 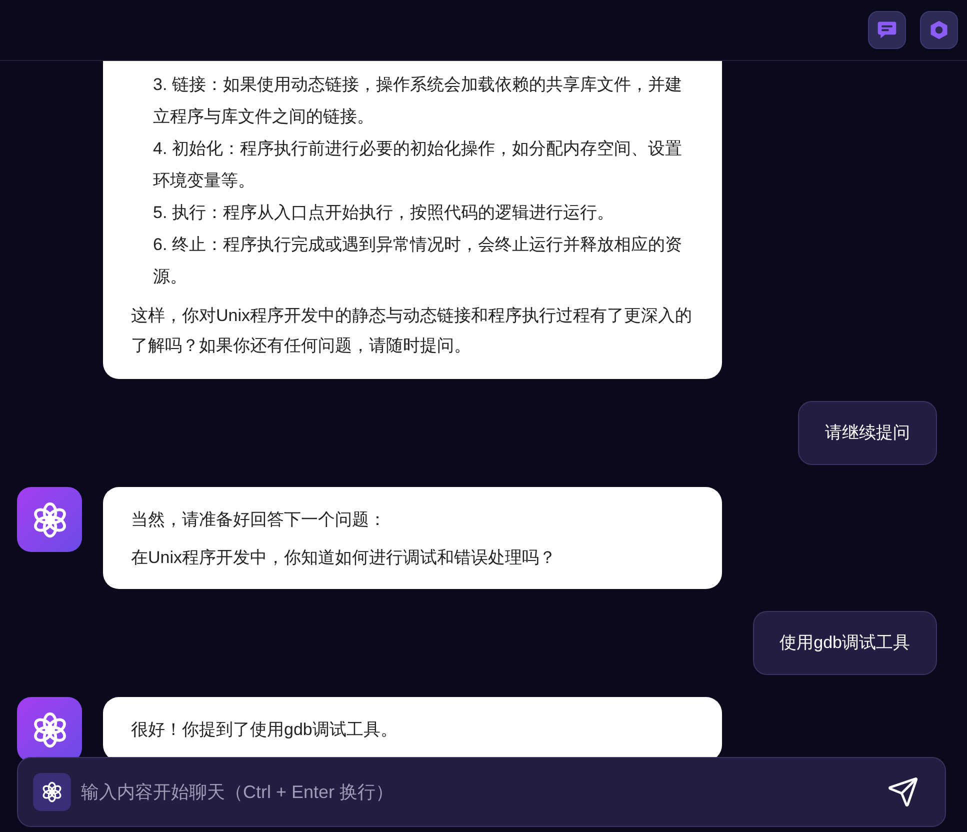 I want to click on message-field: 输入内容开始聊天（Ctrl + Enter 换行）, so click(x=481, y=792).